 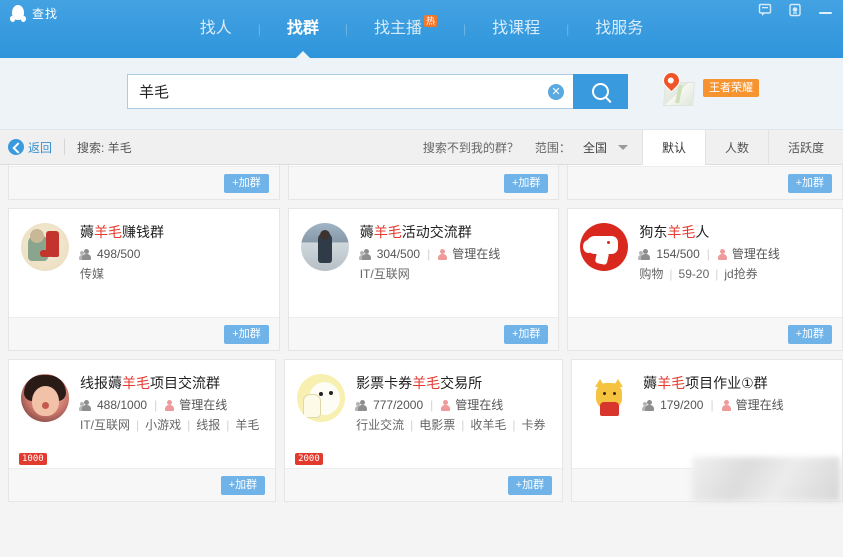 I want to click on main-nav: 找人 | 找群 | 找主播热 | 找课程 | 找服务, so click(x=421, y=36).